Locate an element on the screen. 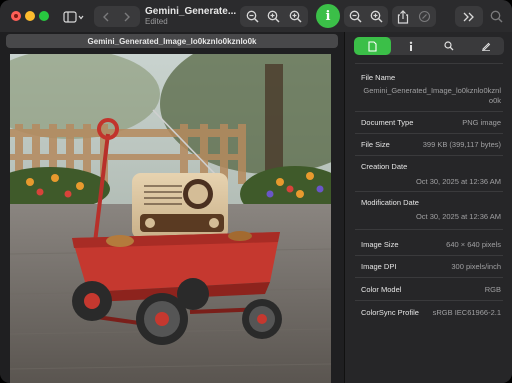 This screenshot has width=512, height=383. inspector-tabs is located at coordinates (429, 46).